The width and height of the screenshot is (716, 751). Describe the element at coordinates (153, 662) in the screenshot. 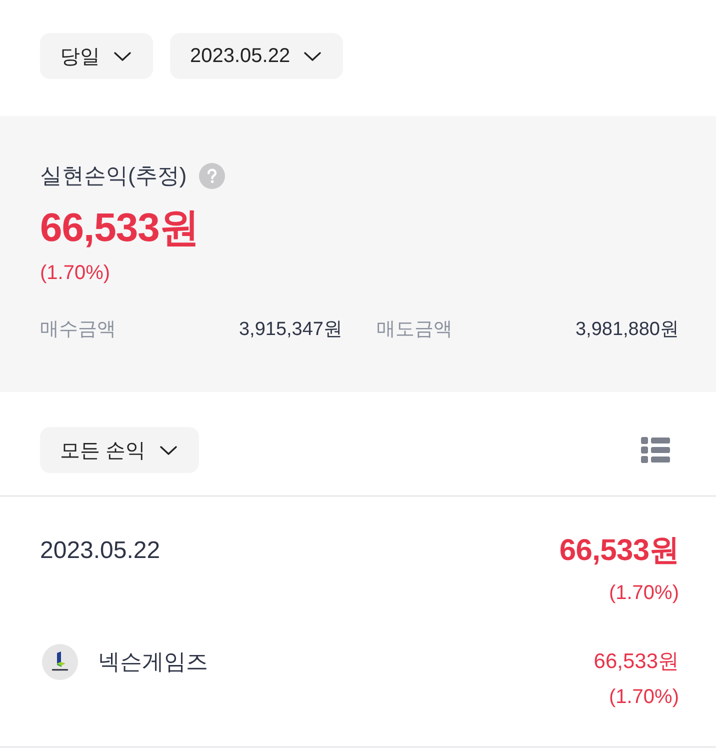

I see `stock-name: 넥슨게임즈` at that location.